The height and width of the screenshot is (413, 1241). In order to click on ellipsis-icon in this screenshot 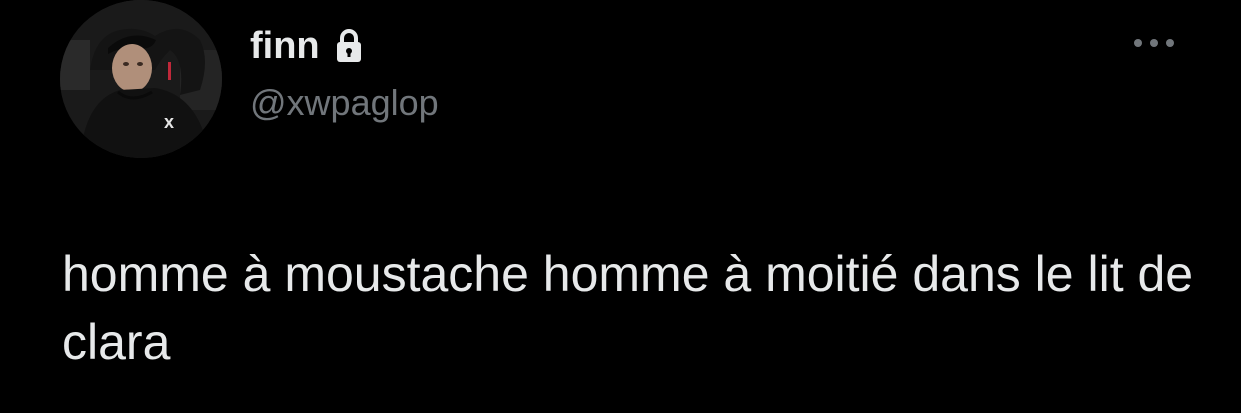, I will do `click(1154, 45)`.